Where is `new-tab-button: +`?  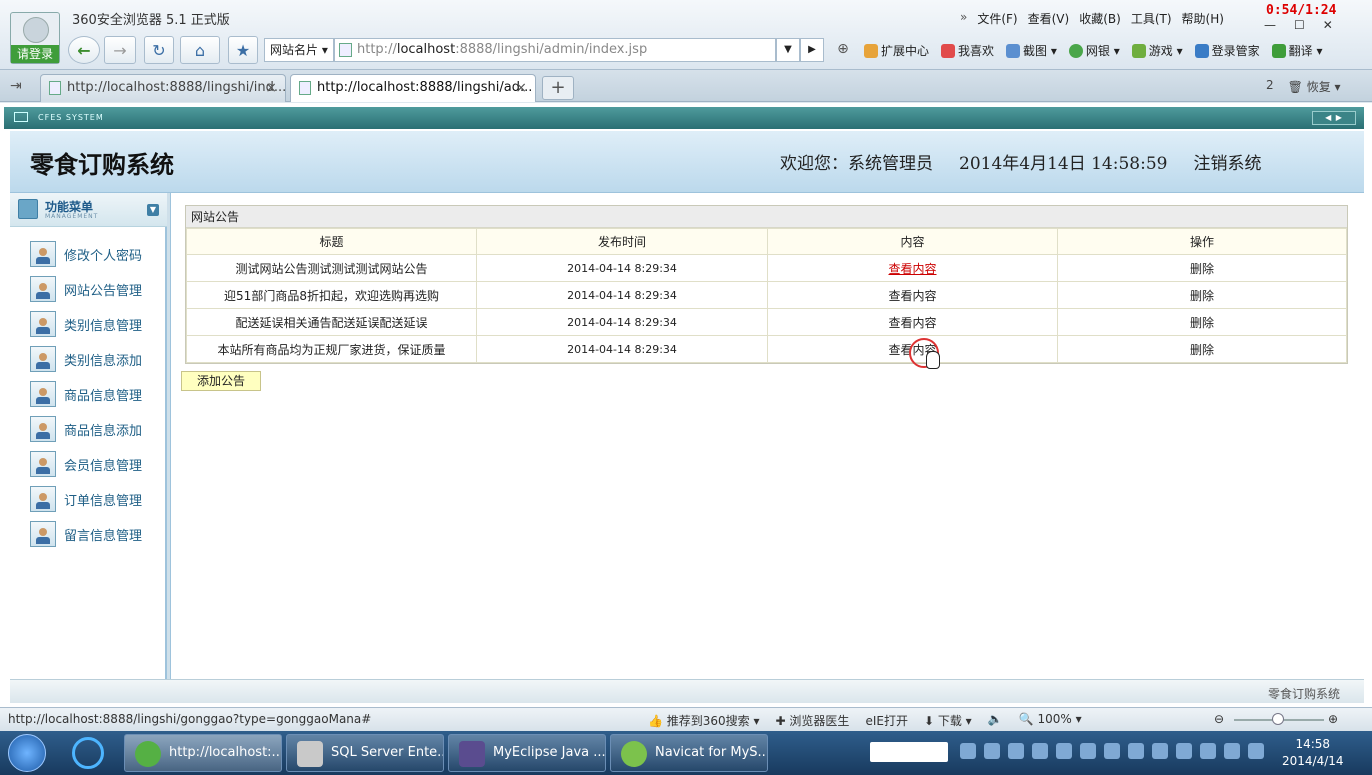
new-tab-button: + is located at coordinates (558, 88).